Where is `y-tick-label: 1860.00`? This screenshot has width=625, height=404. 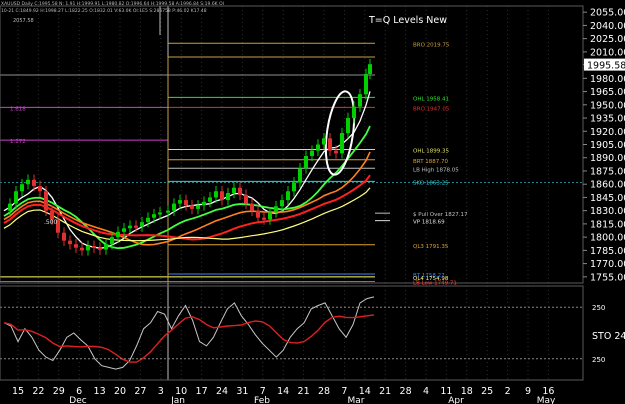
y-tick-label: 1860.00 is located at coordinates (607, 185).